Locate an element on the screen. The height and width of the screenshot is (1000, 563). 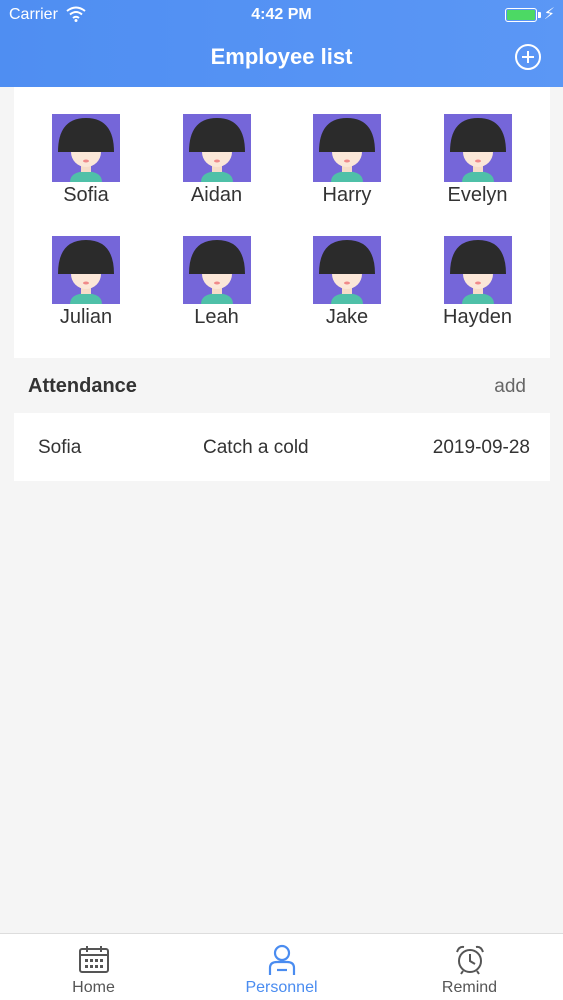
attendance-date: 2019-09-28 is located at coordinates (481, 447).